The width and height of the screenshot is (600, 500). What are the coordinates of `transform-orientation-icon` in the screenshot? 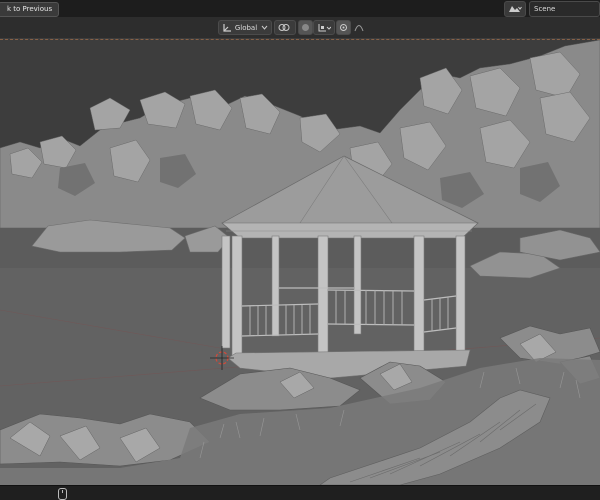 It's located at (227, 27).